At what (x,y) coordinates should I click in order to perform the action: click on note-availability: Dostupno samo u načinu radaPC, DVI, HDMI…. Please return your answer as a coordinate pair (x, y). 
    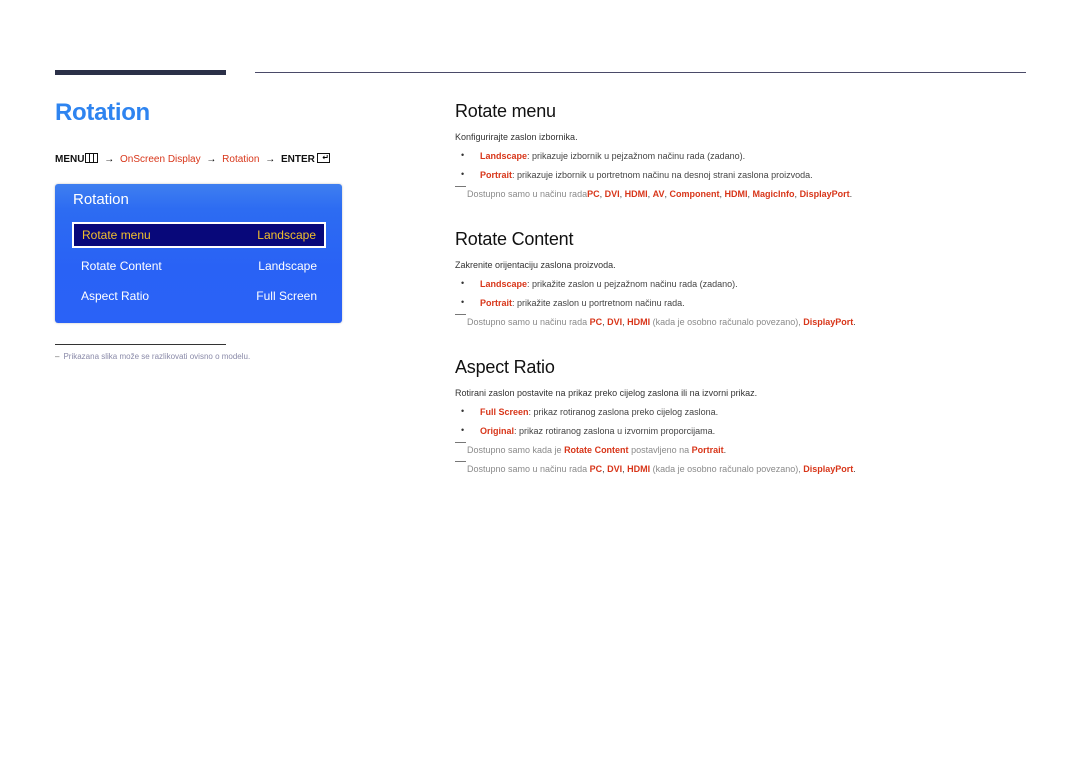
    Looking at the image, I should click on (755, 192).